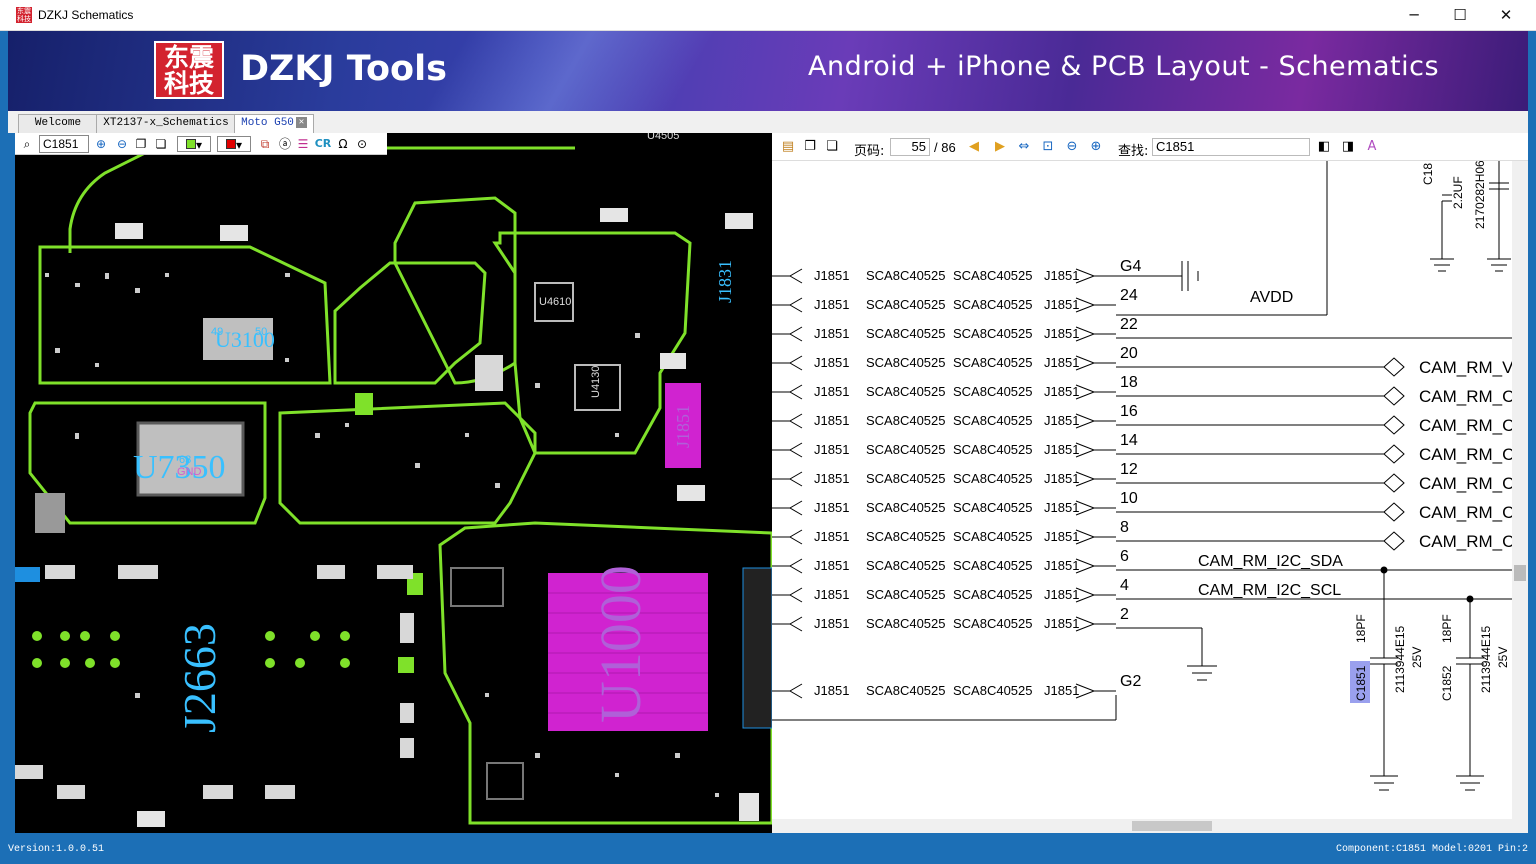 This screenshot has width=1536, height=864. I want to click on pin-number: 20, so click(1129, 353).